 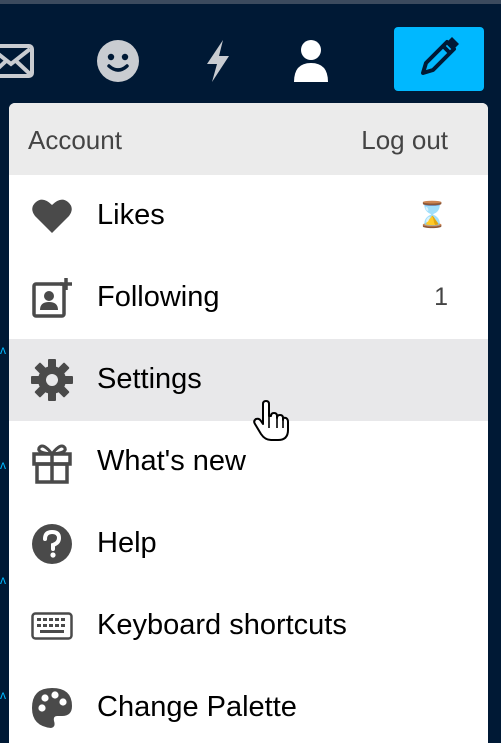 I want to click on account-icon, so click(x=311, y=61).